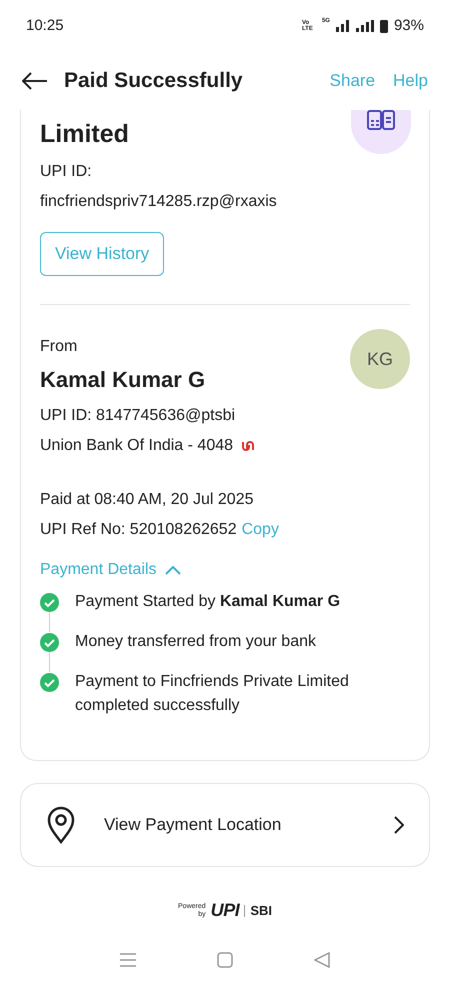 This screenshot has height=1000, width=450. I want to click on upi-ref-number: UPI Ref No: 520108262652, so click(138, 530).